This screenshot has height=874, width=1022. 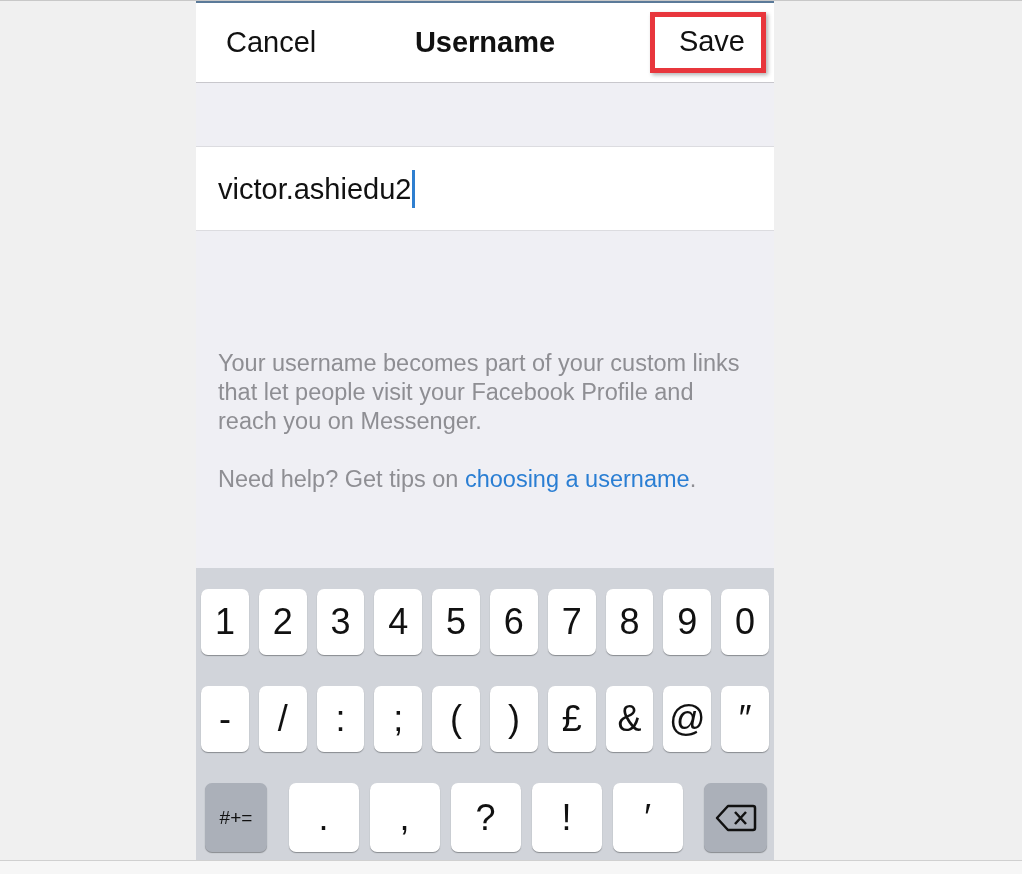 What do you see at coordinates (282, 719) in the screenshot?
I see `keyboard-key: /` at bounding box center [282, 719].